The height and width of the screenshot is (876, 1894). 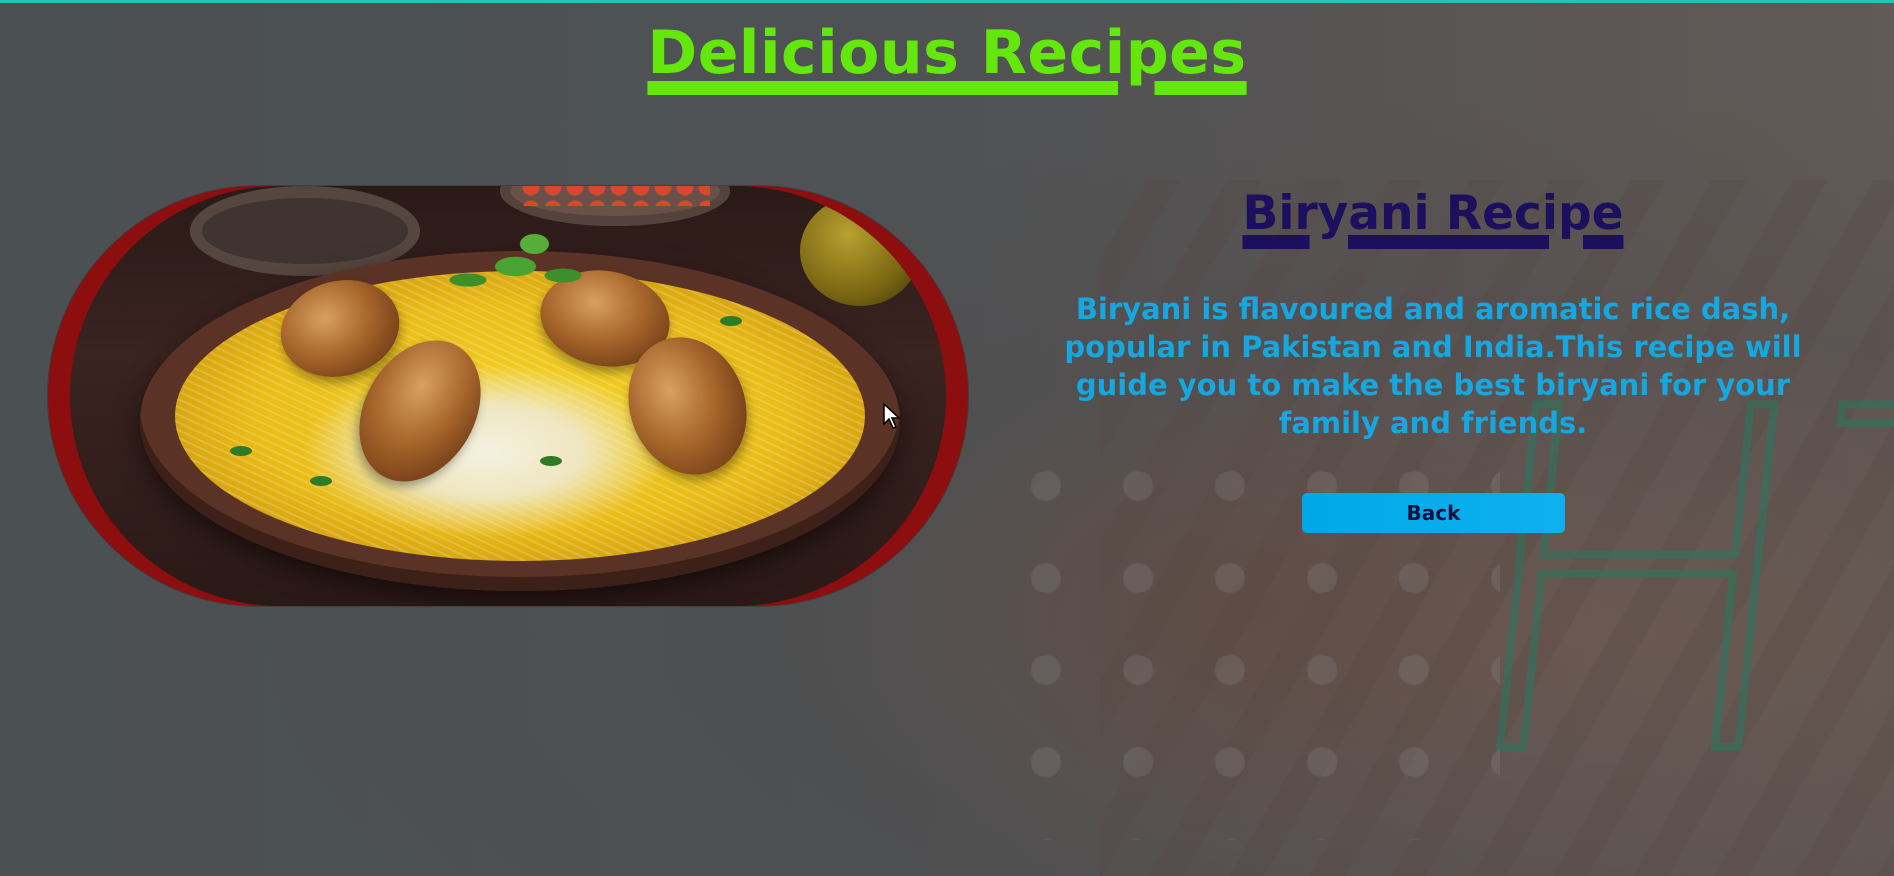 What do you see at coordinates (860, 251) in the screenshot?
I see `lemon-image-part` at bounding box center [860, 251].